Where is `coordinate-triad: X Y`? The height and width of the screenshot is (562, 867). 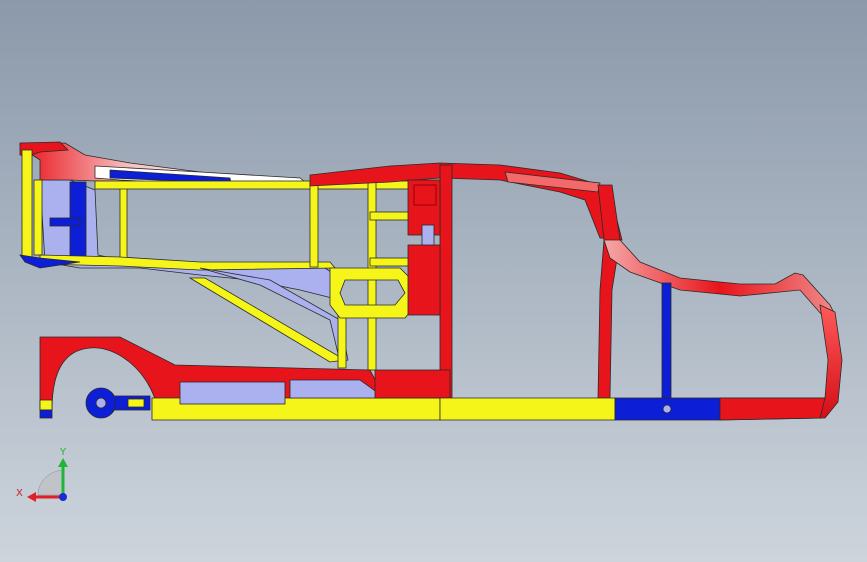 coordinate-triad: X Y is located at coordinates (42, 474).